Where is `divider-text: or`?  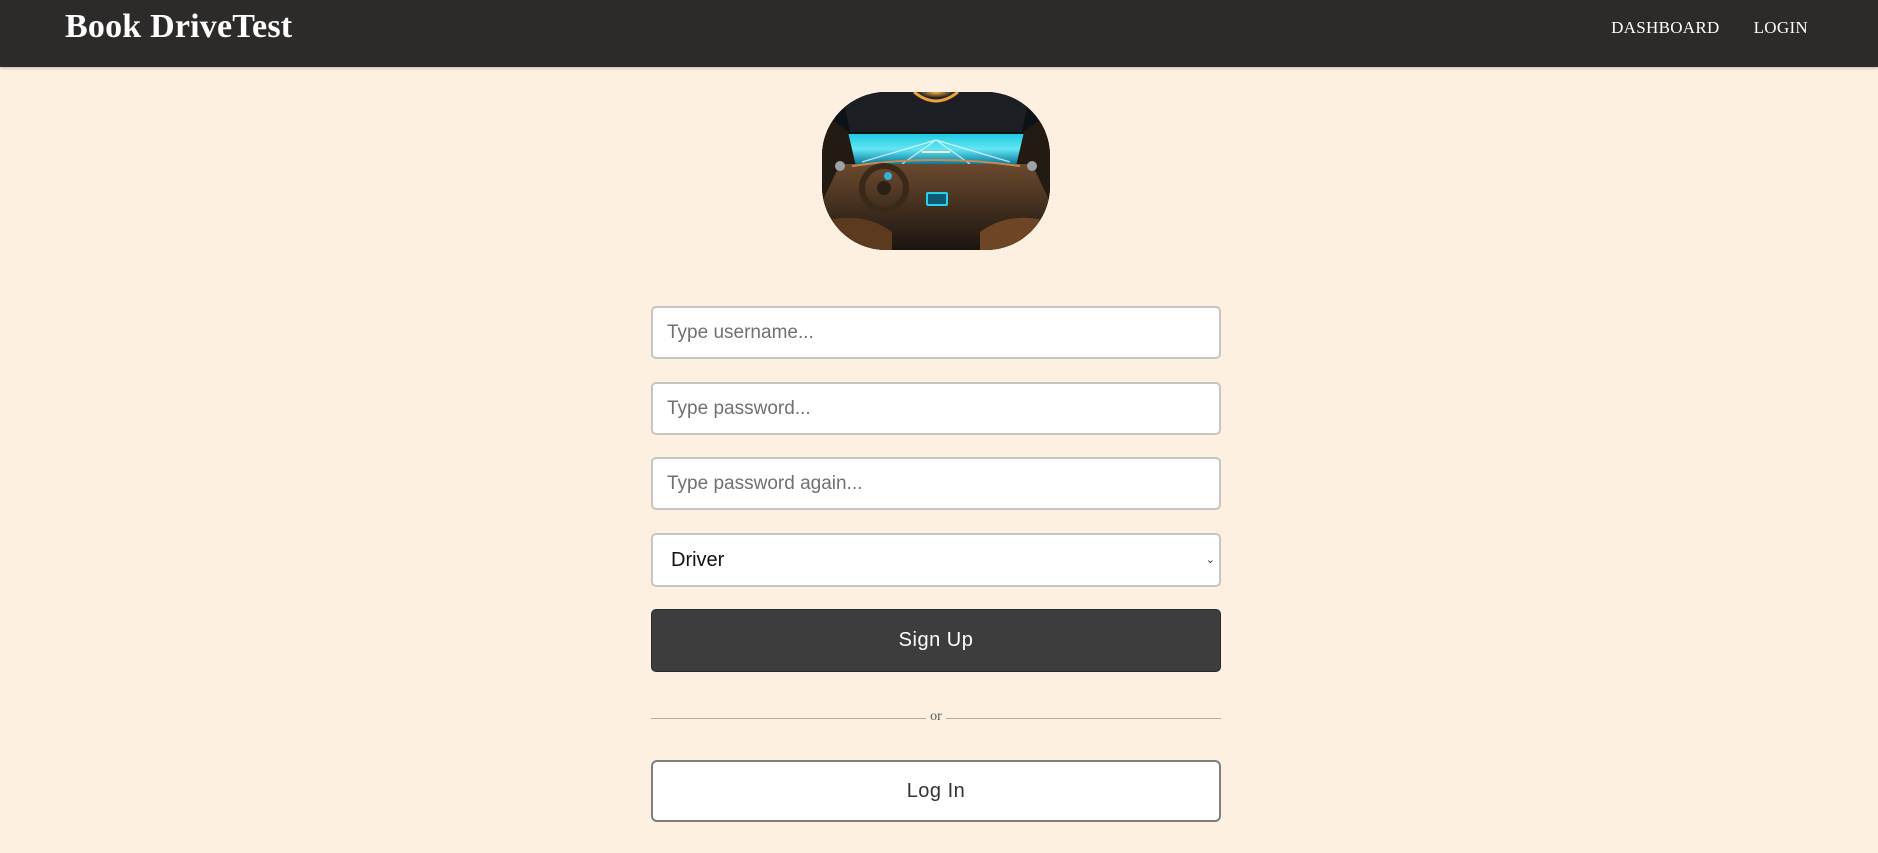 divider-text: or is located at coordinates (936, 716).